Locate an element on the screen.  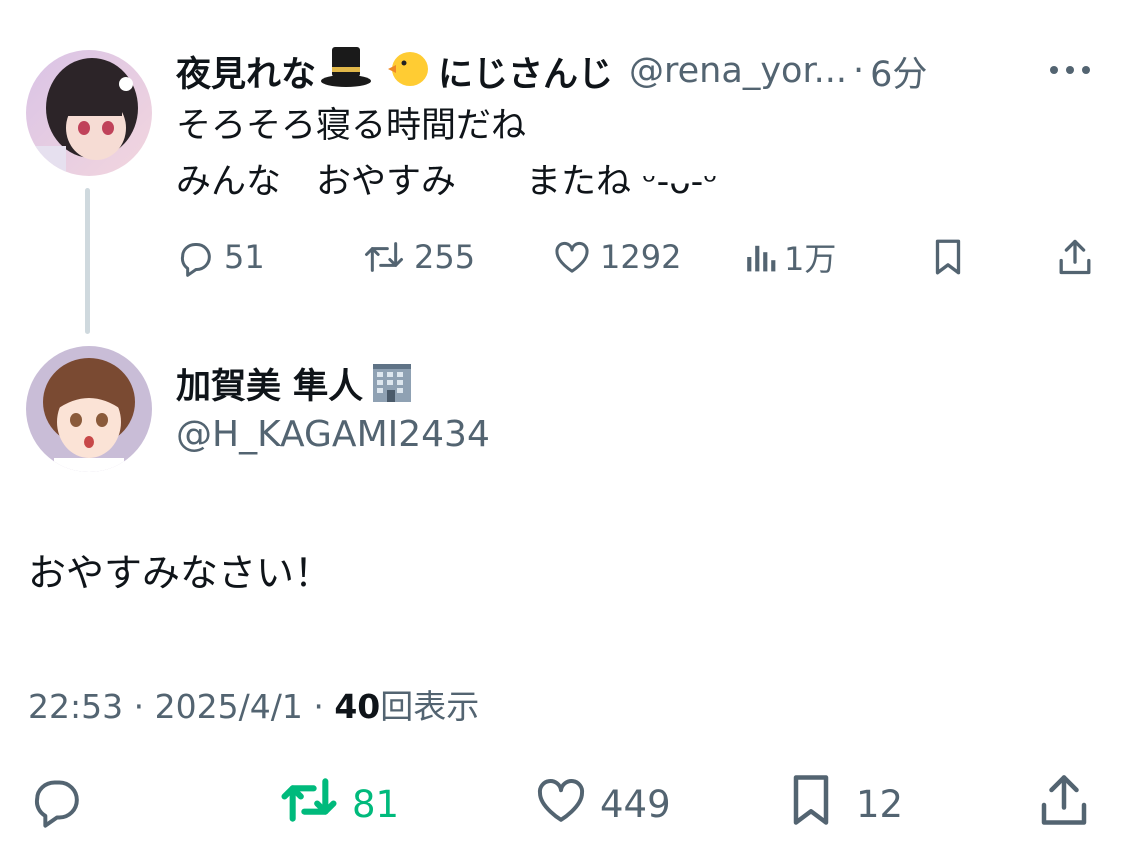
parent-tweet-line1: そろそろ寝る時間だね is located at coordinates (351, 126).